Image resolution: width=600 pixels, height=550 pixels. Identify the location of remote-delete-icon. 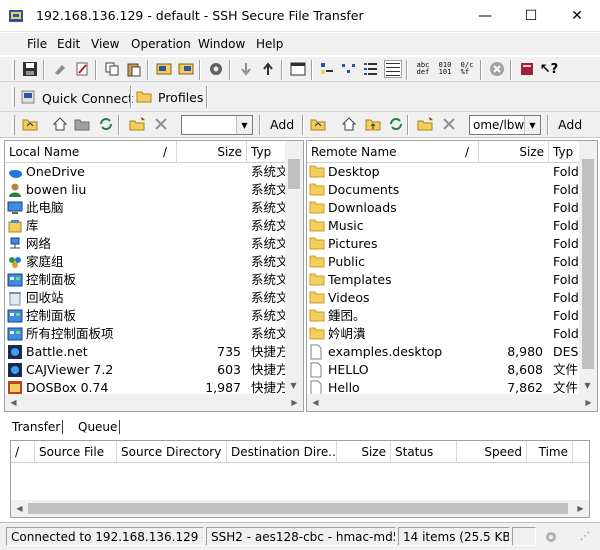
(449, 124).